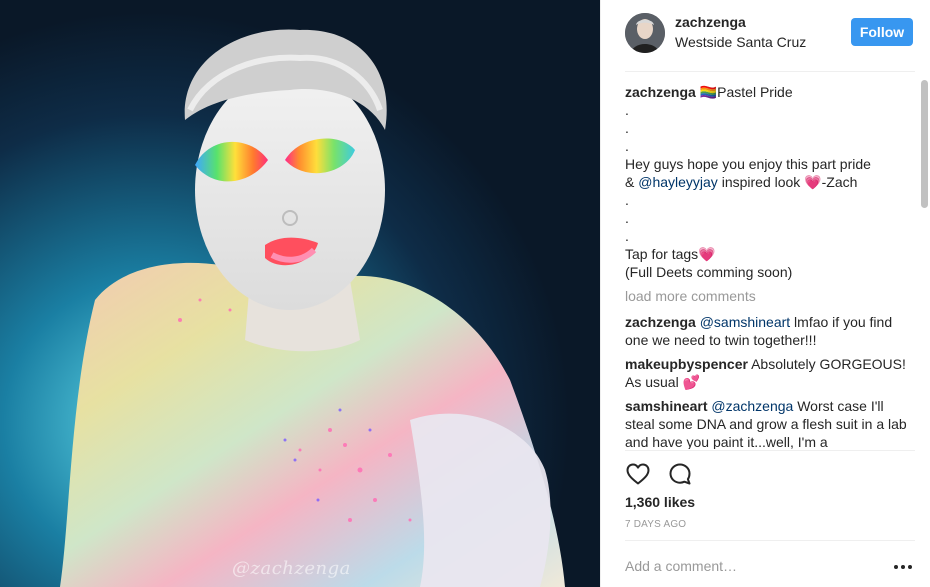 The height and width of the screenshot is (587, 930). I want to click on avatar, so click(645, 33).